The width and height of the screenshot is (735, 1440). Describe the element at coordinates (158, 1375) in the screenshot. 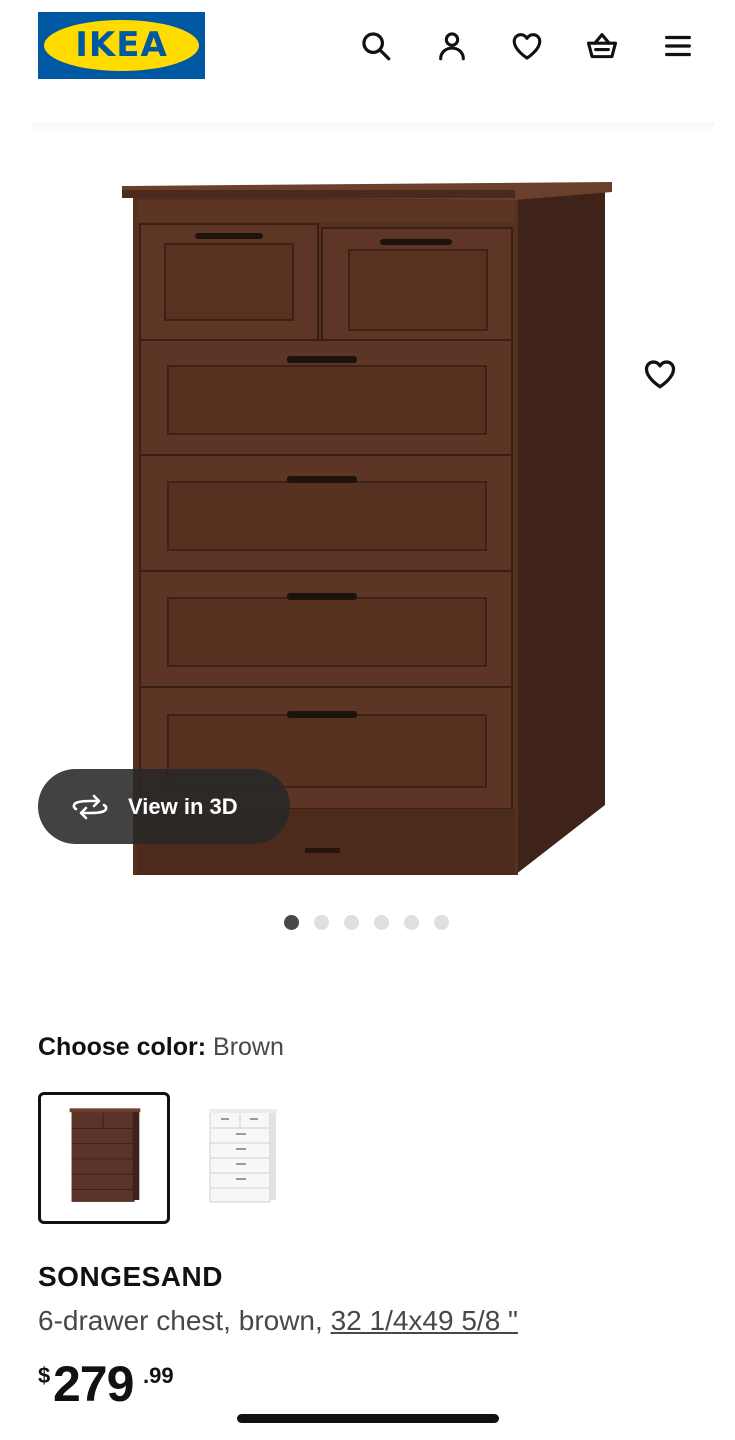

I see `price-cents: .99` at that location.